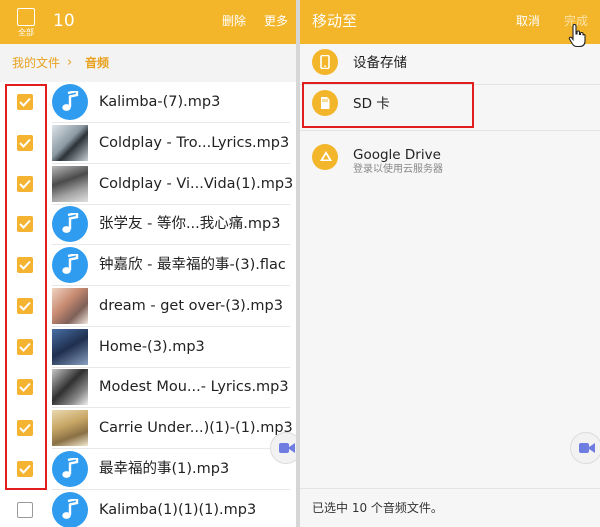 This screenshot has height=527, width=600. Describe the element at coordinates (377, 508) in the screenshot. I see `selection-status: 已选中 10 个音频文件。` at that location.